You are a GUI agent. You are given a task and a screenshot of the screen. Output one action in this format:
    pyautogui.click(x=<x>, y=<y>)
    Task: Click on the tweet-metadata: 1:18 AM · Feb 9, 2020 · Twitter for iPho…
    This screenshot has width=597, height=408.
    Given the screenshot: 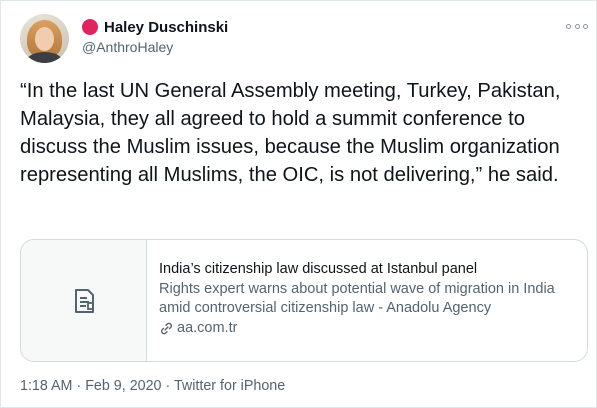 What is the action you would take?
    pyautogui.click(x=153, y=386)
    